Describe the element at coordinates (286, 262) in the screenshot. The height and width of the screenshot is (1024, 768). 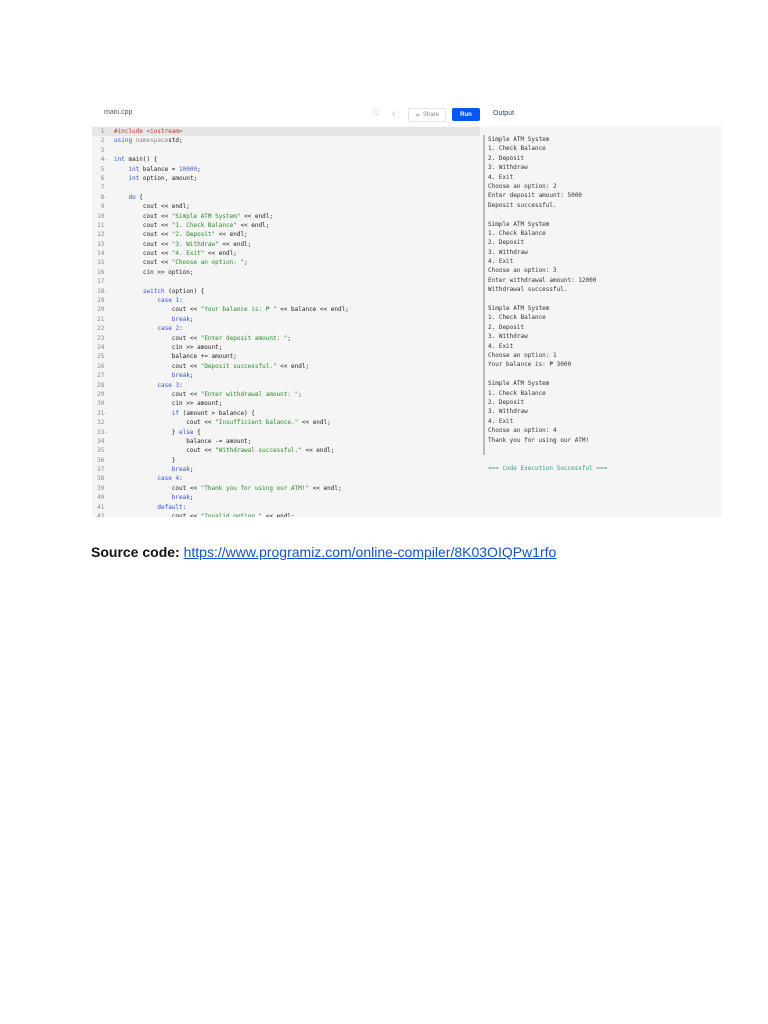
I see `code-line: 15 cout << "Choose an option: ";` at that location.